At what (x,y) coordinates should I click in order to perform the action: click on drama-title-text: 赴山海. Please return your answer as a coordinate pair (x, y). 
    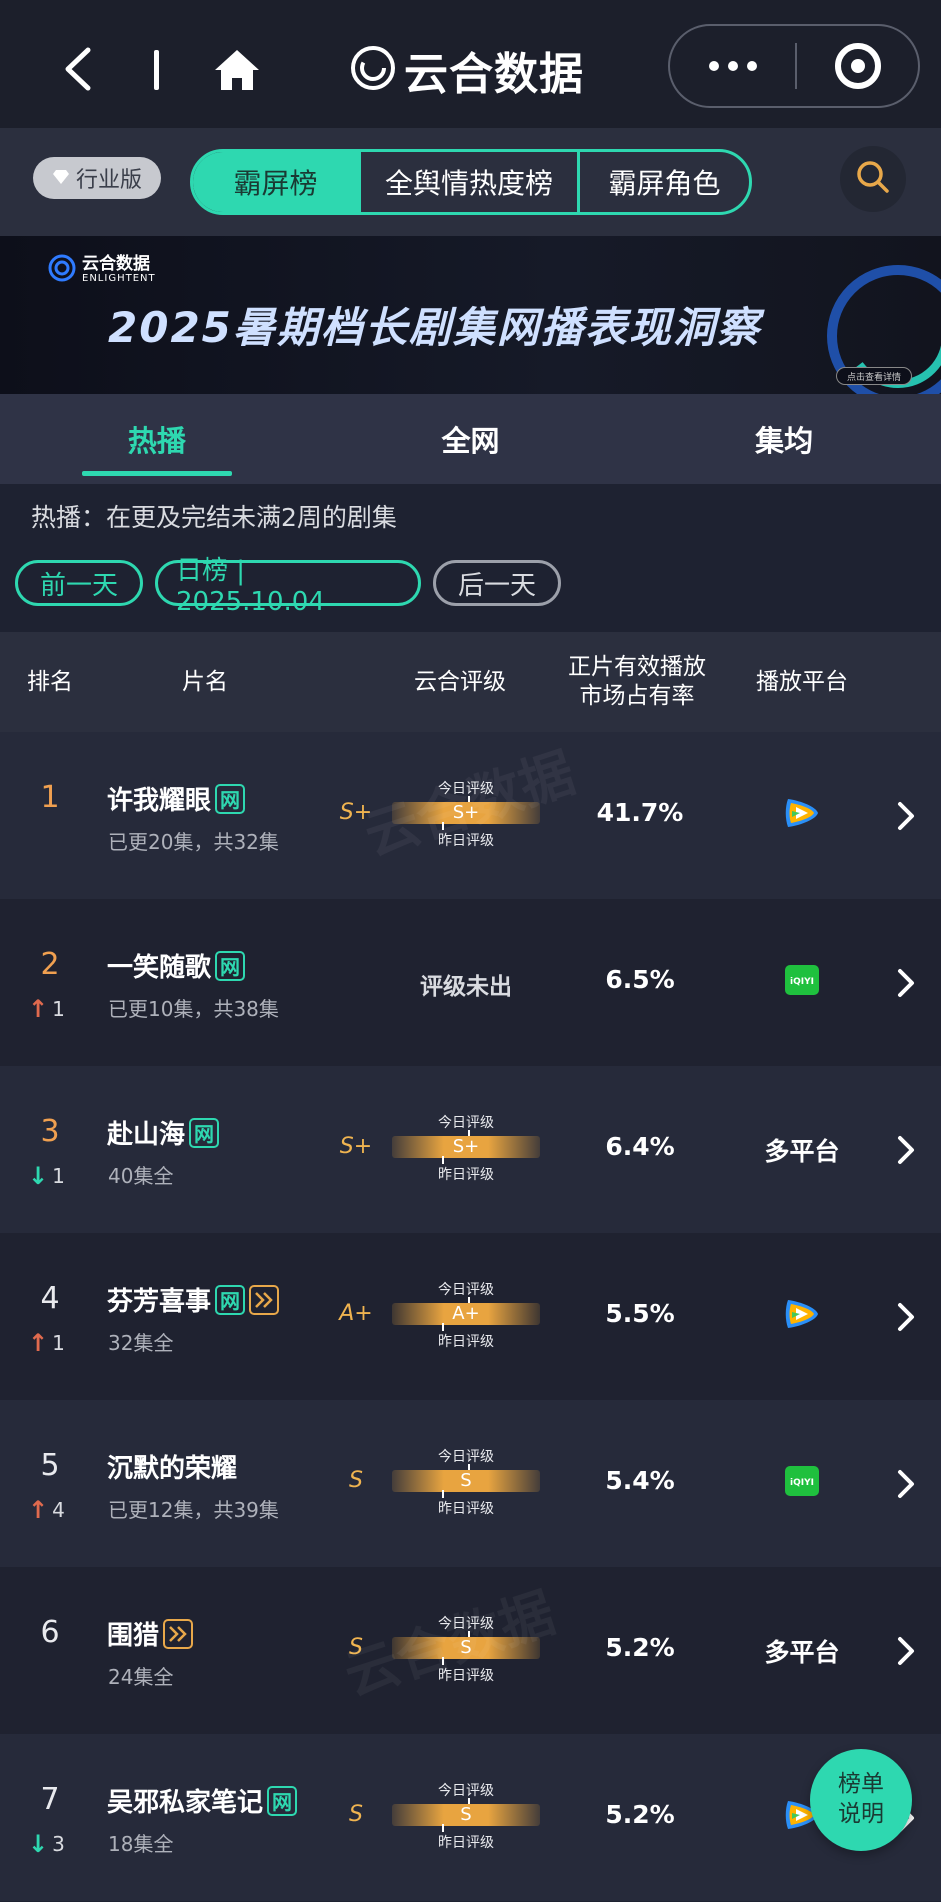
    Looking at the image, I should click on (146, 1135).